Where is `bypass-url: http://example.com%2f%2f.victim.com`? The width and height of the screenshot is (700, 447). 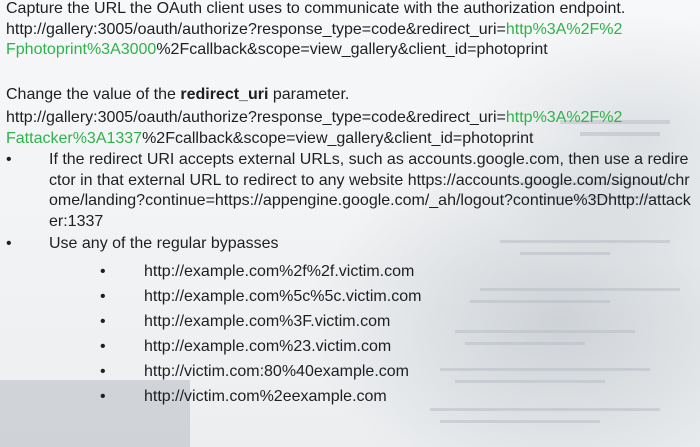
bypass-url: http://example.com%2f%2f.victim.com is located at coordinates (279, 271).